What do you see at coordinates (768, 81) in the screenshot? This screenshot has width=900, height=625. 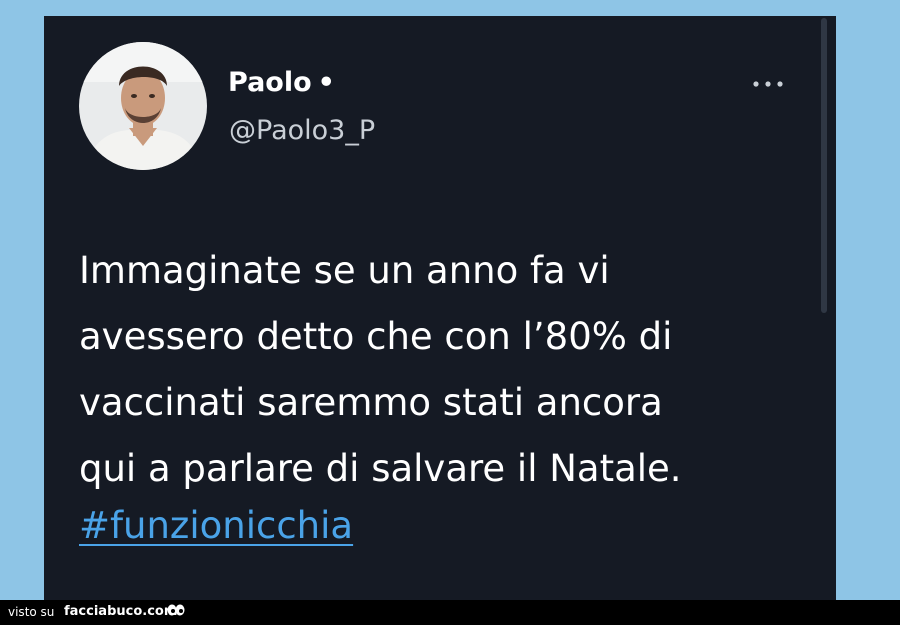 I see `more-horizontal-icon` at bounding box center [768, 81].